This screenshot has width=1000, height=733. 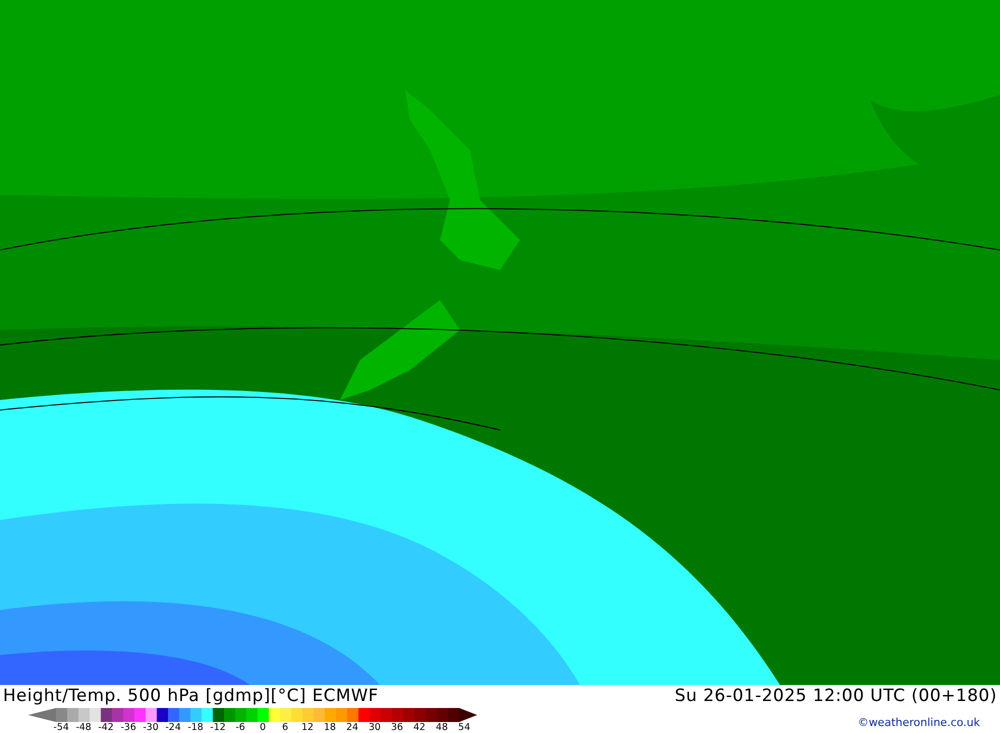 What do you see at coordinates (151, 727) in the screenshot?
I see `scale-tick-label: -30` at bounding box center [151, 727].